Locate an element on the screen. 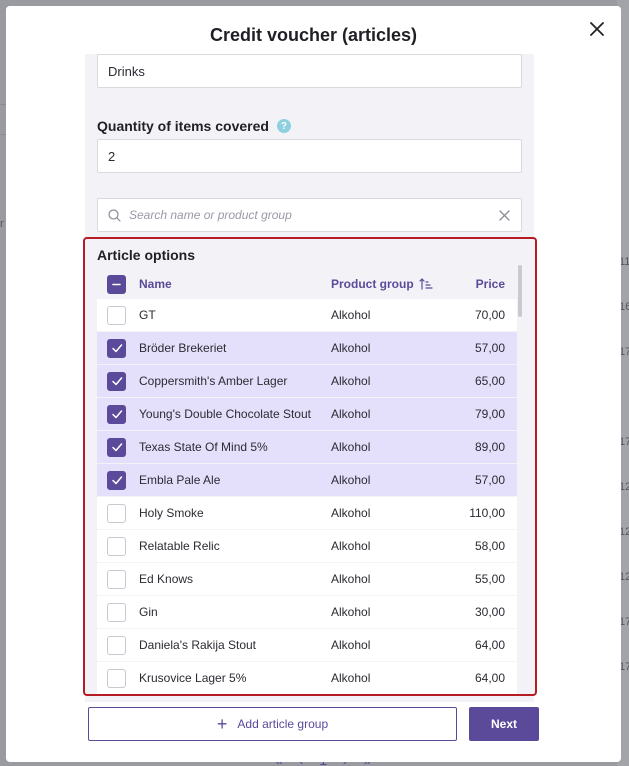  select-all-cell is located at coordinates (118, 284).